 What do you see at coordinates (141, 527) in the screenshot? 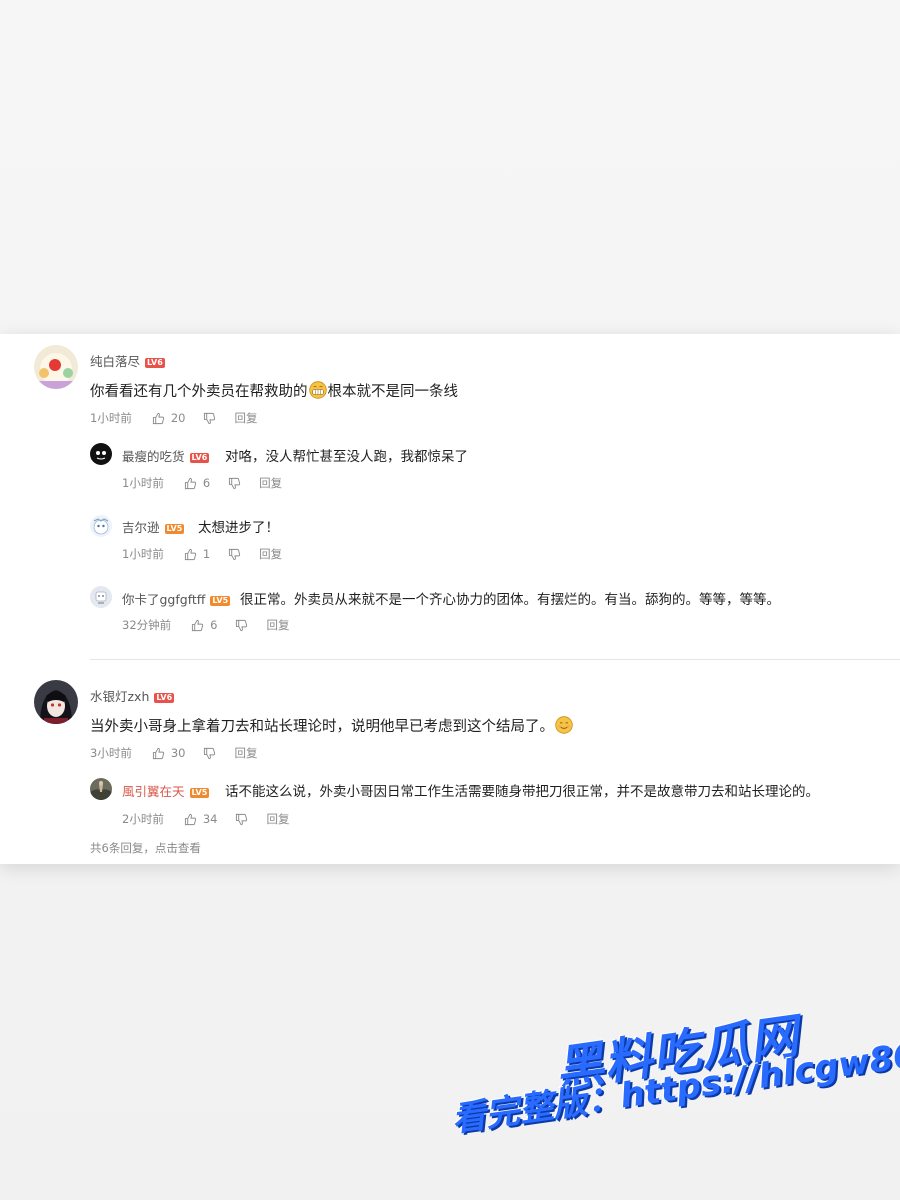
I see `username-text: 吉尔逊` at bounding box center [141, 527].